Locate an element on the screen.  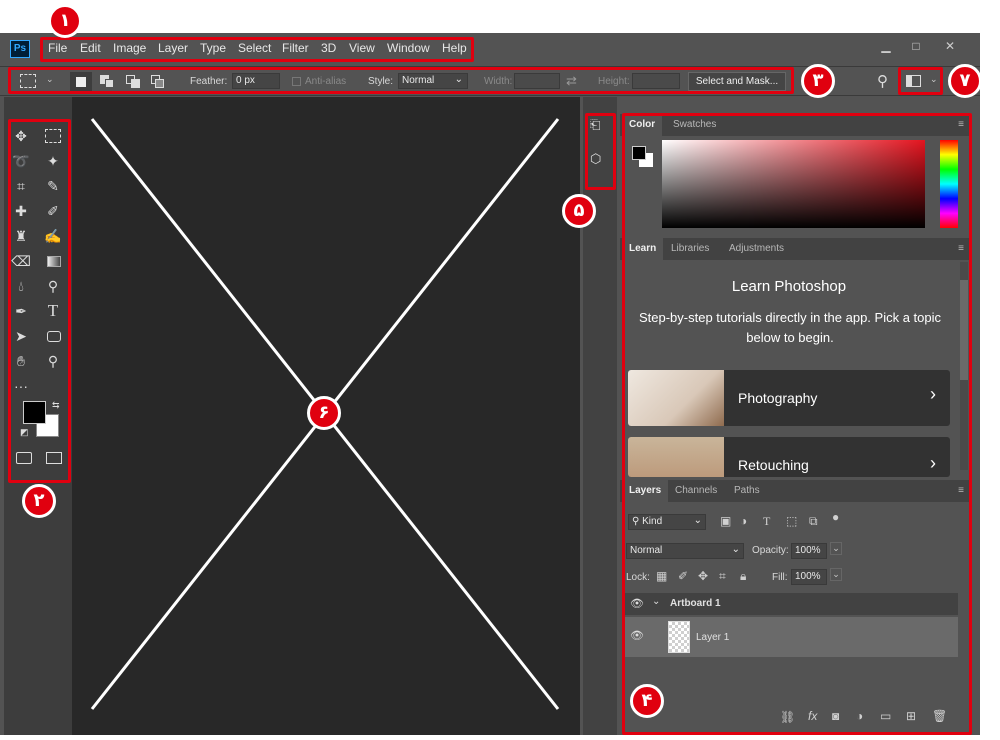
annotation-box-tools is located at coordinates (39, 301).